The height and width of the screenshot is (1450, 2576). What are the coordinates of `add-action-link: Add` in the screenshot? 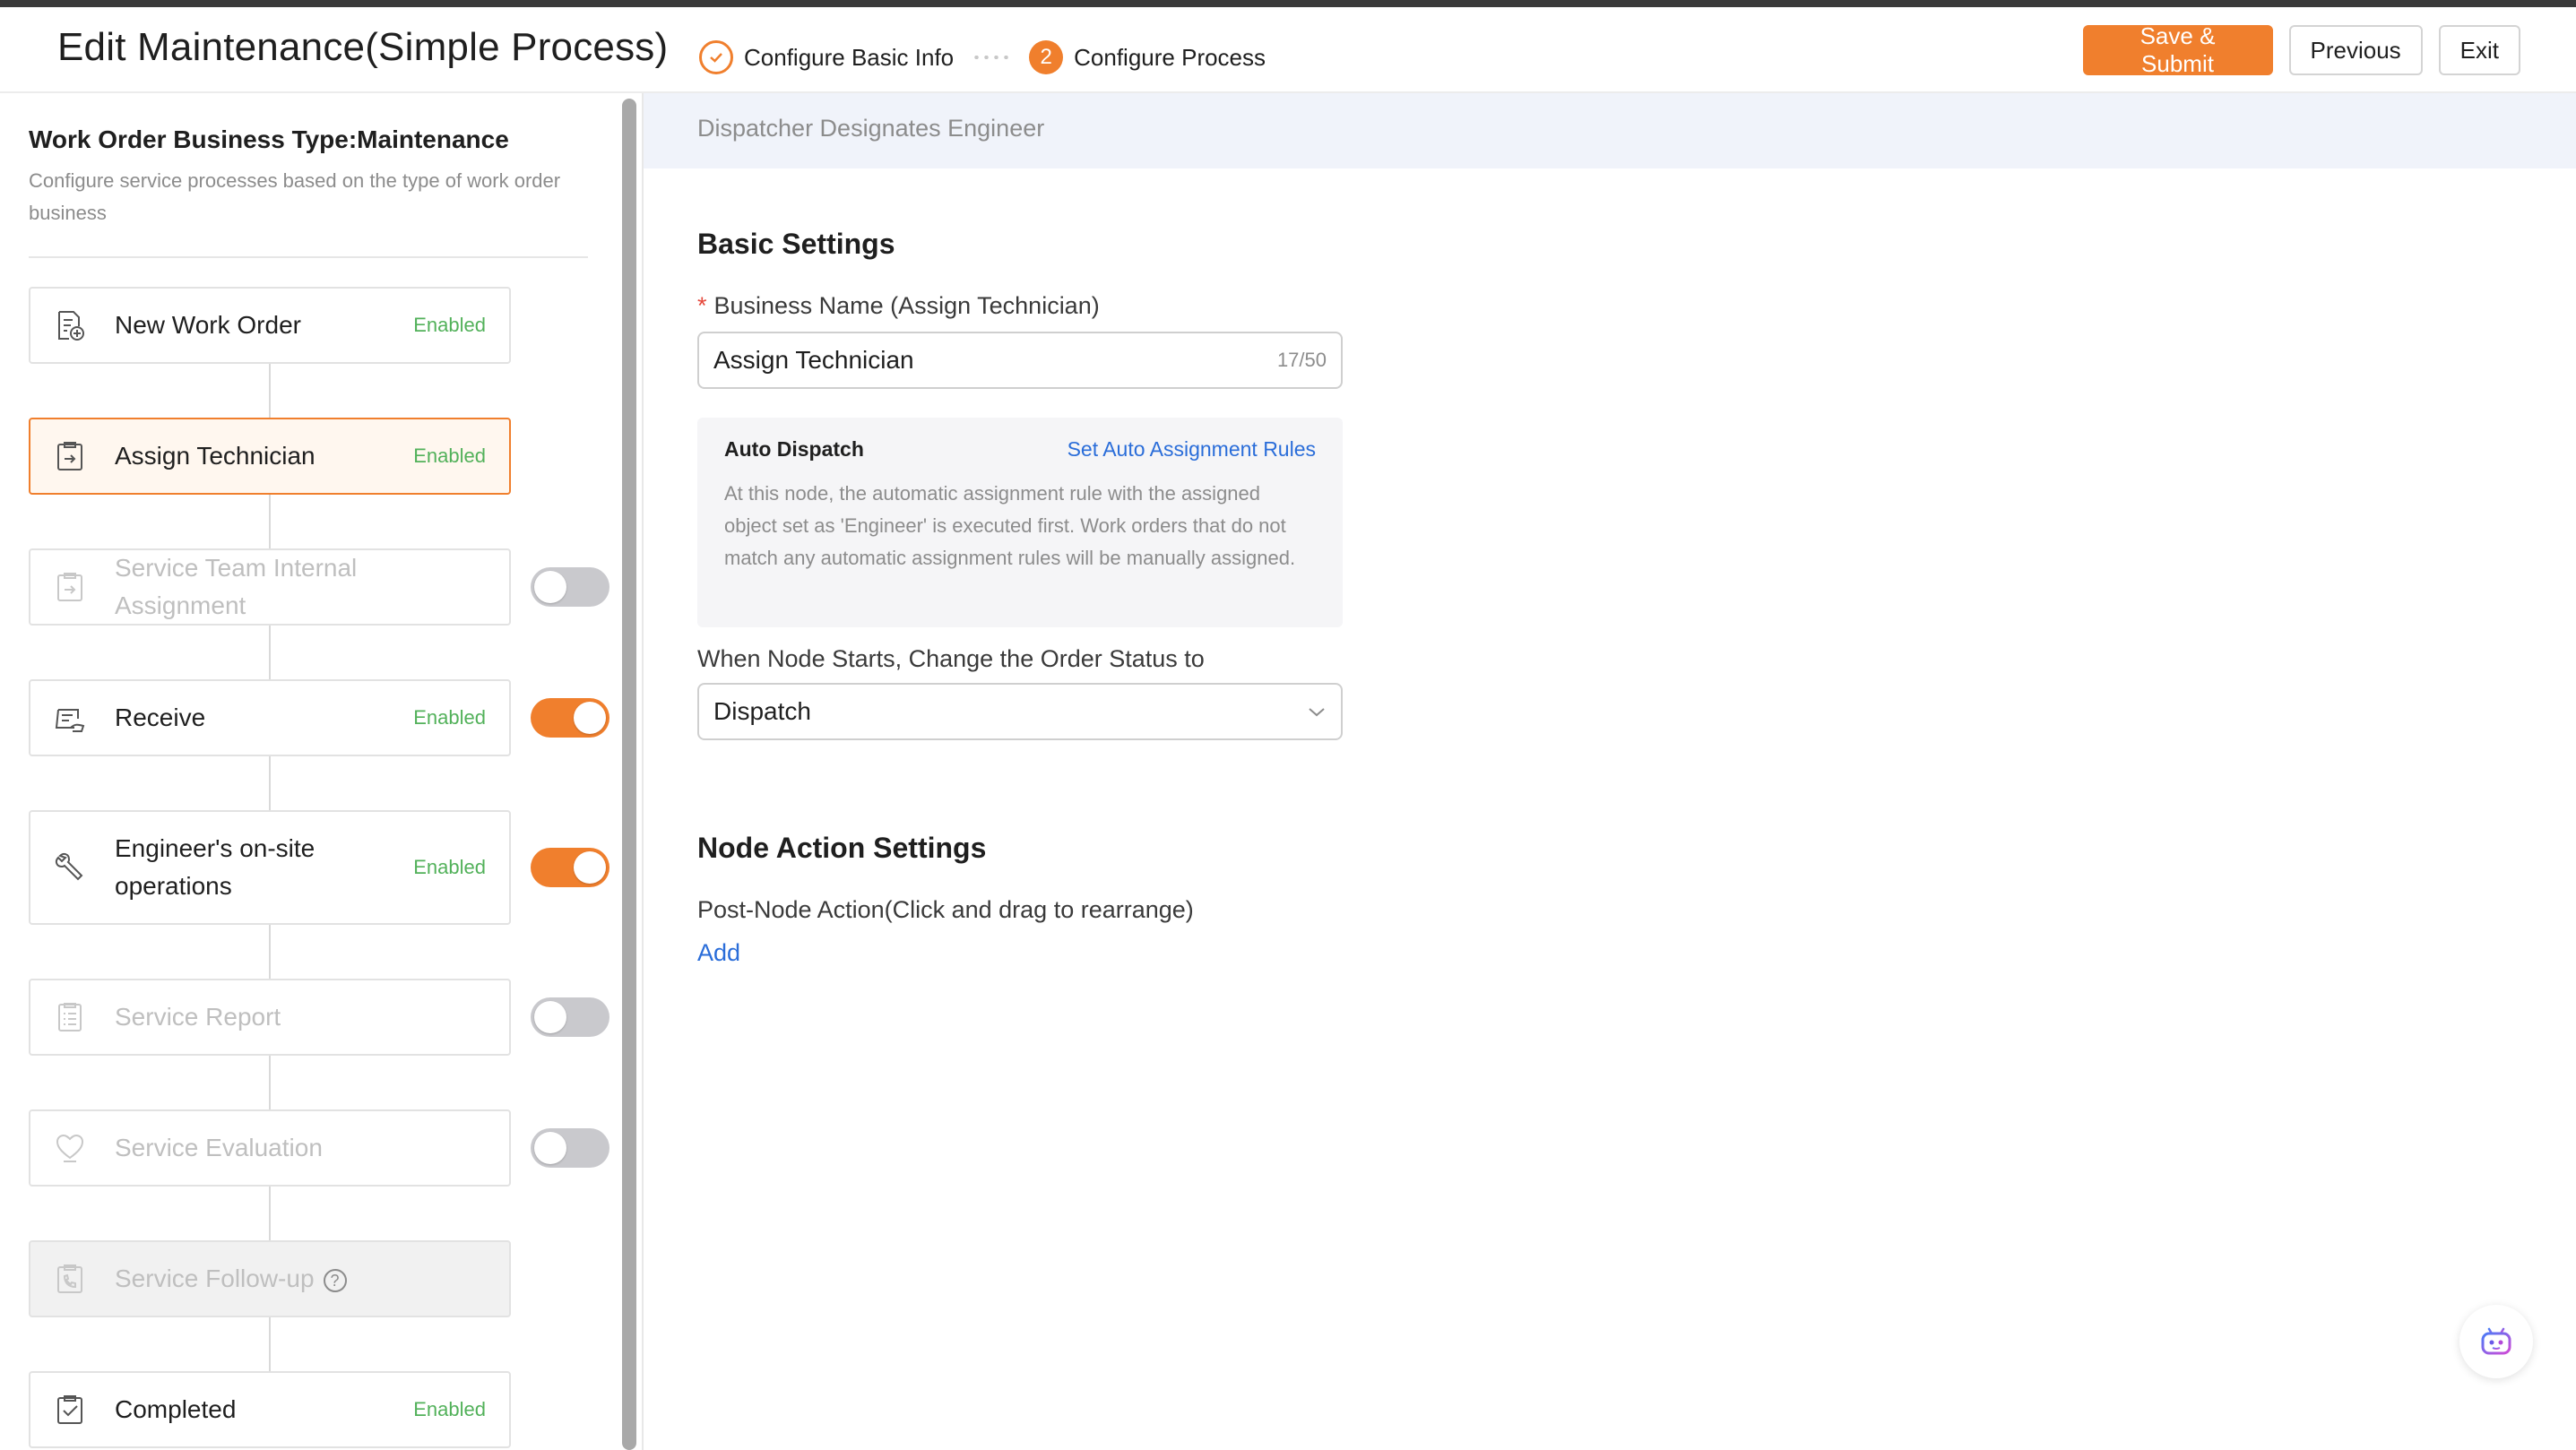 It's located at (718, 953).